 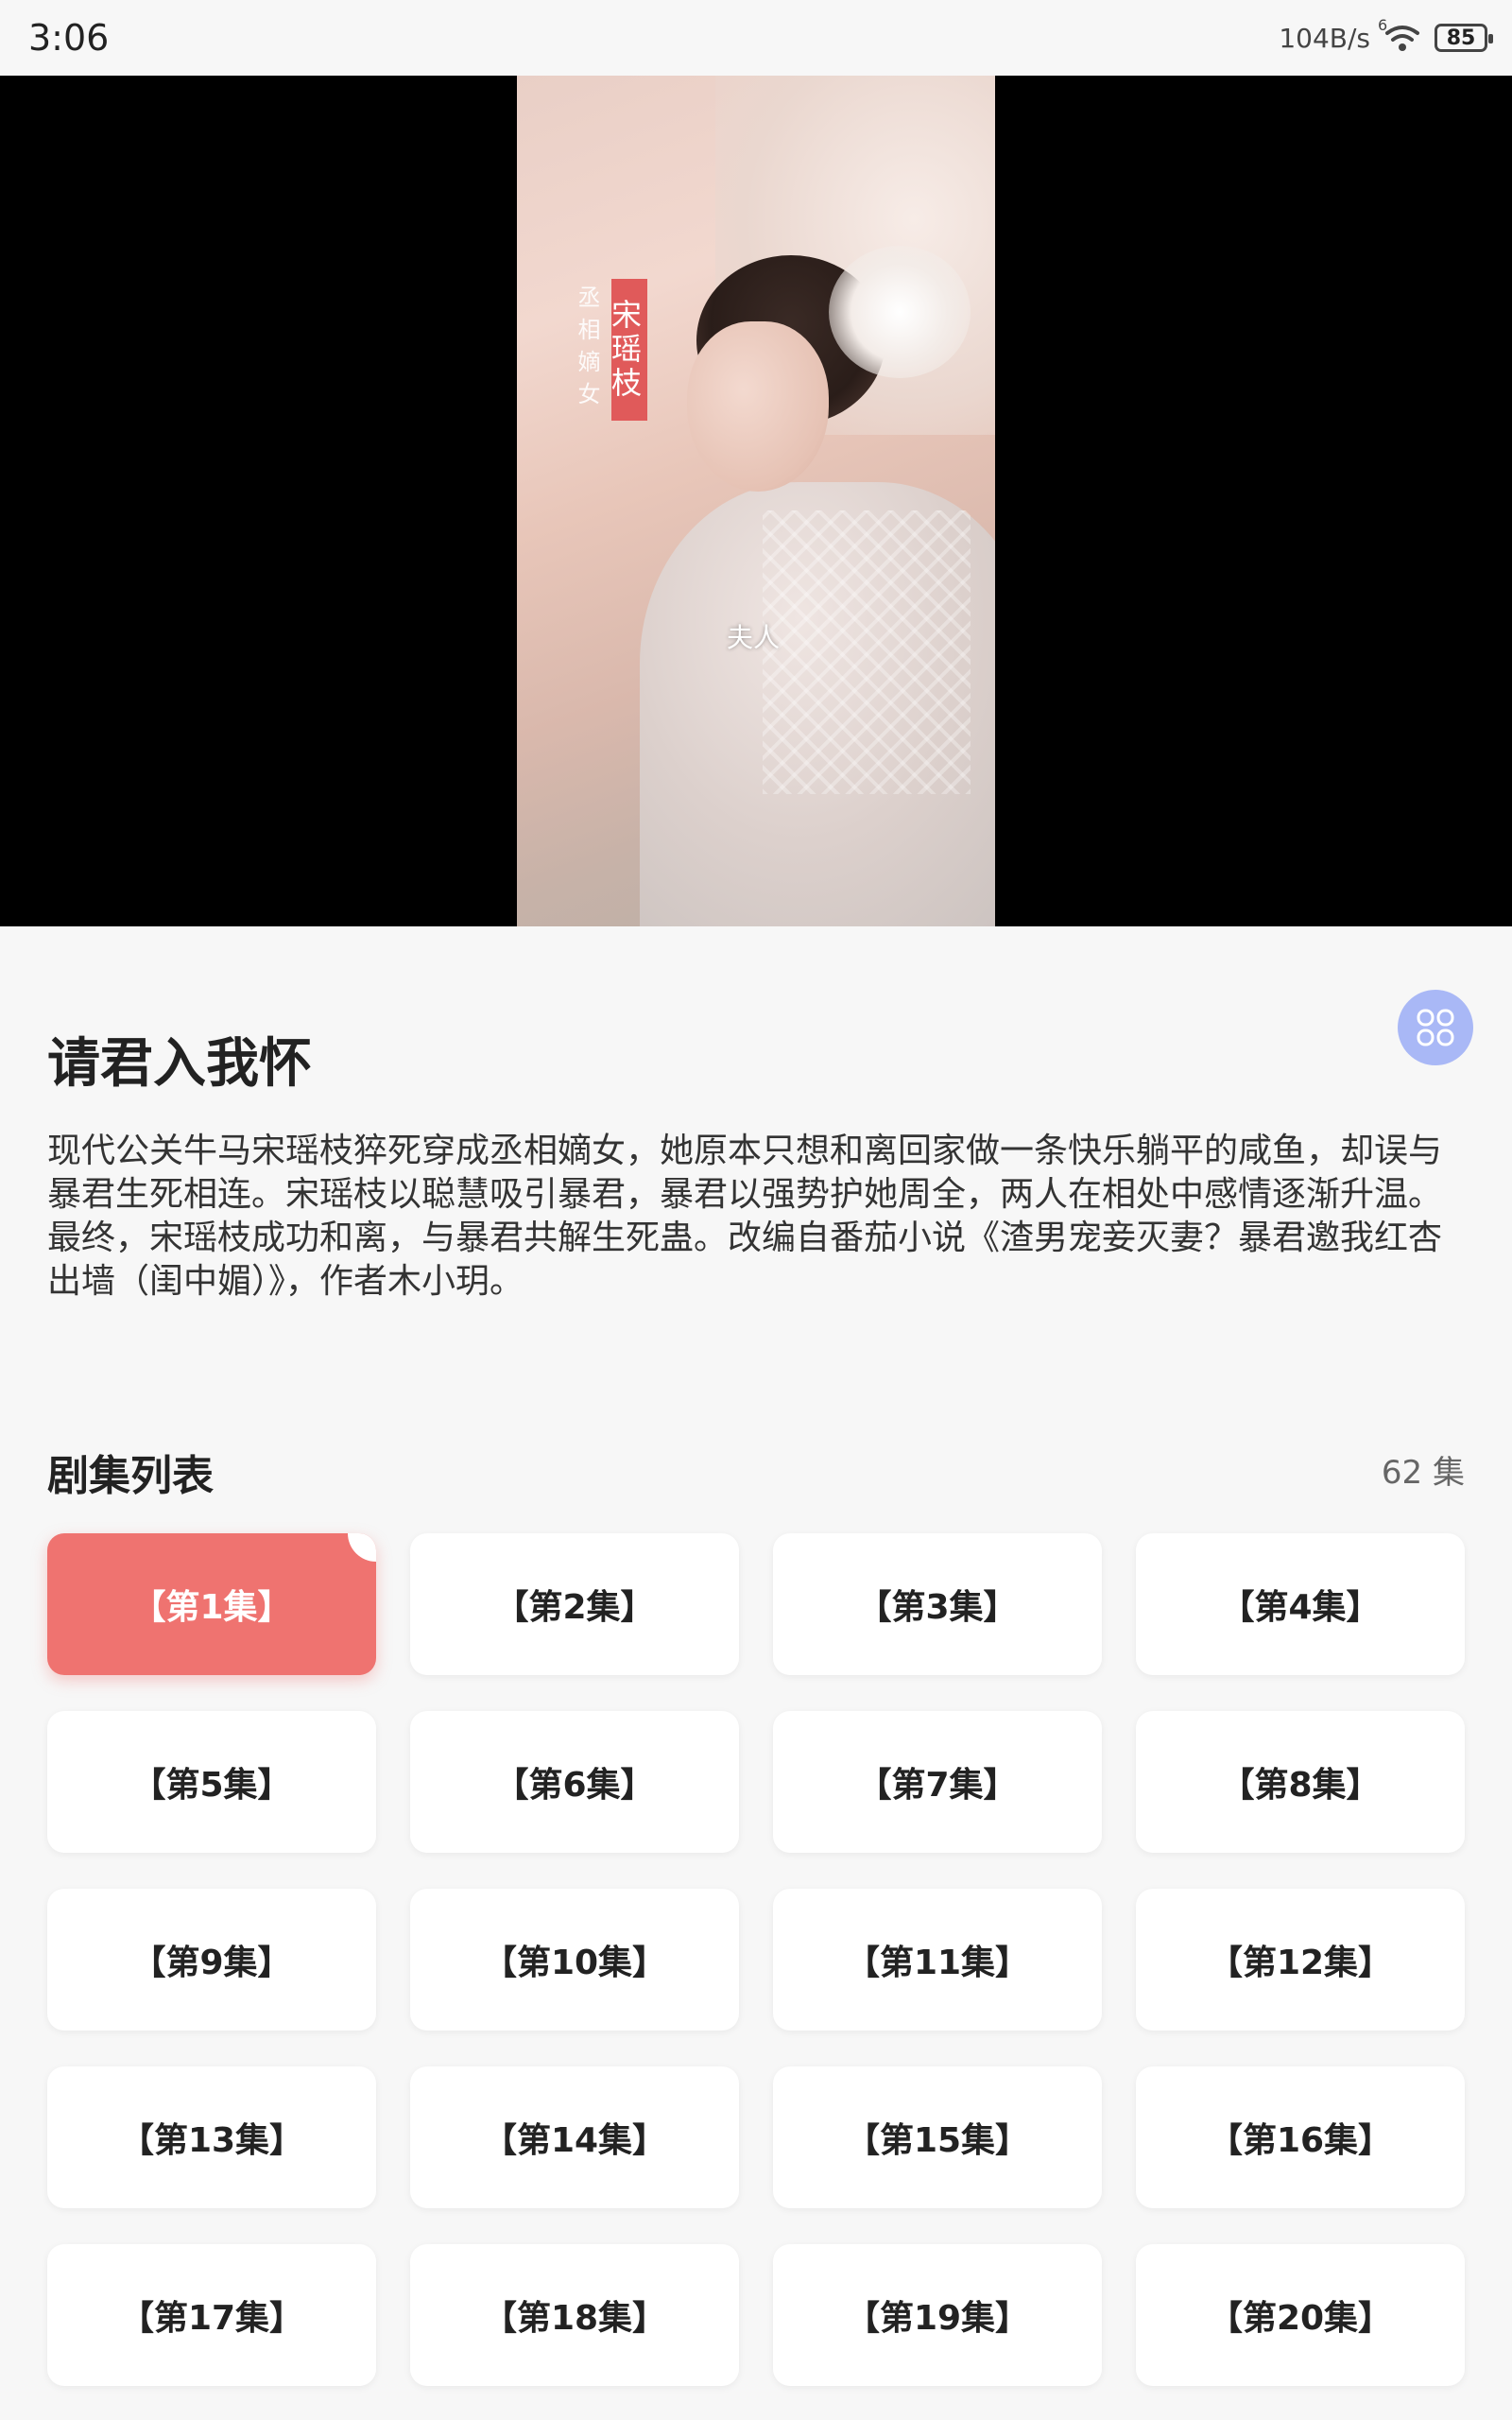 I want to click on episode-button: 【第5集】, so click(x=211, y=1782).